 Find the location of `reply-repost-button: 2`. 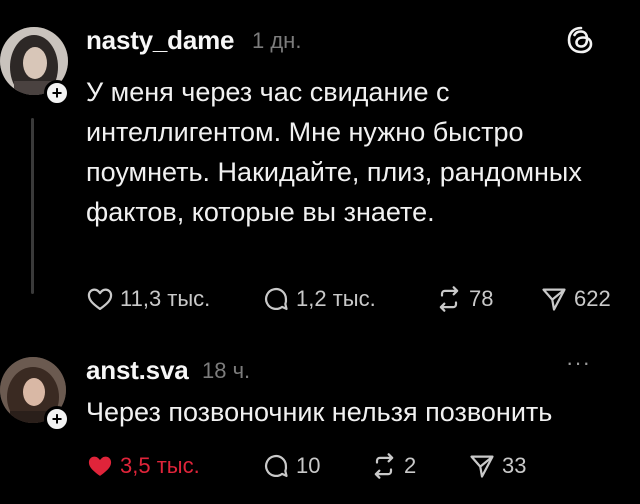

reply-repost-button: 2 is located at coordinates (393, 466).